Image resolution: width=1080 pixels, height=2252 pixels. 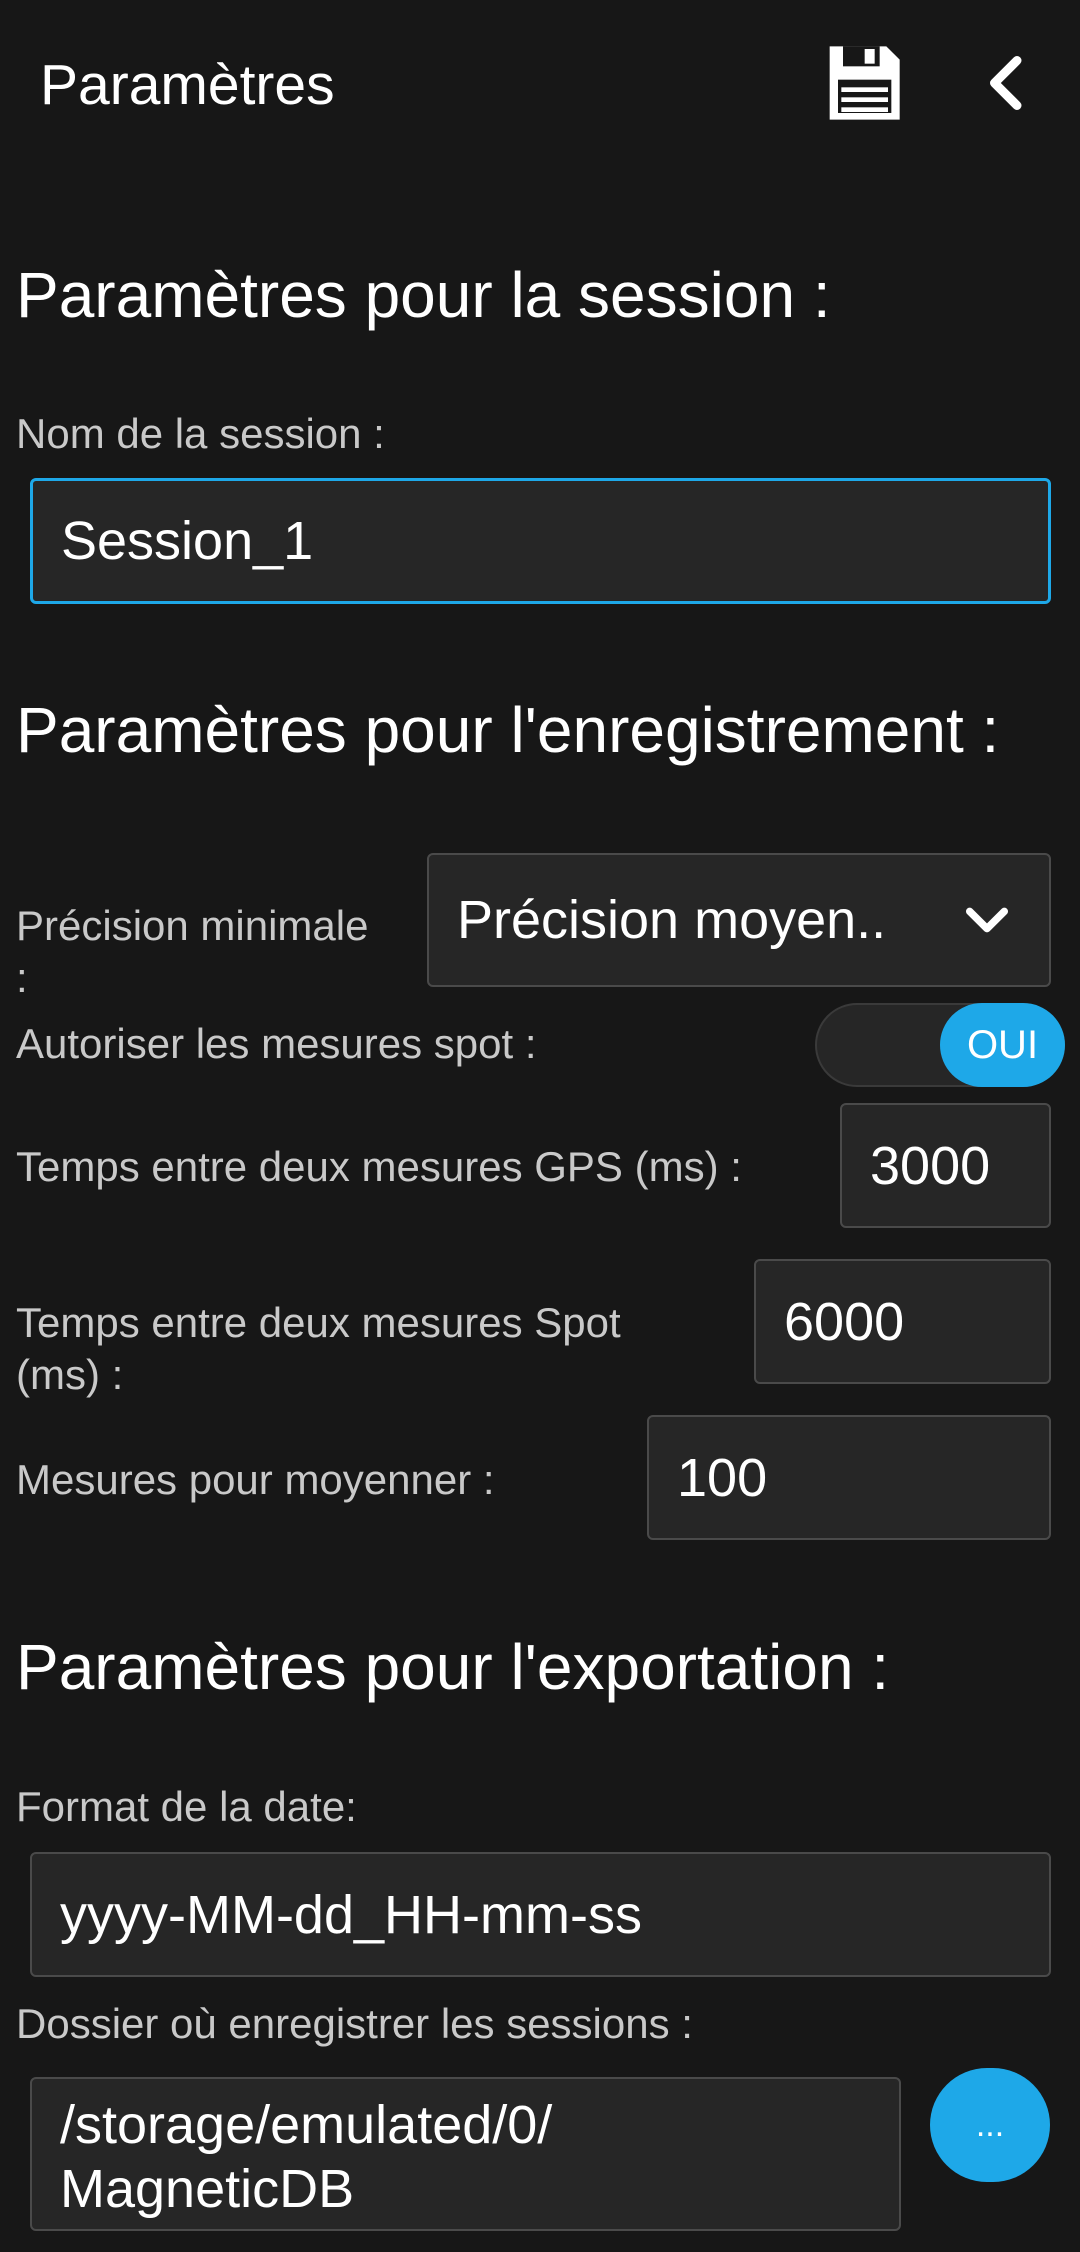 What do you see at coordinates (863, 1477) in the screenshot?
I see `average-count-input` at bounding box center [863, 1477].